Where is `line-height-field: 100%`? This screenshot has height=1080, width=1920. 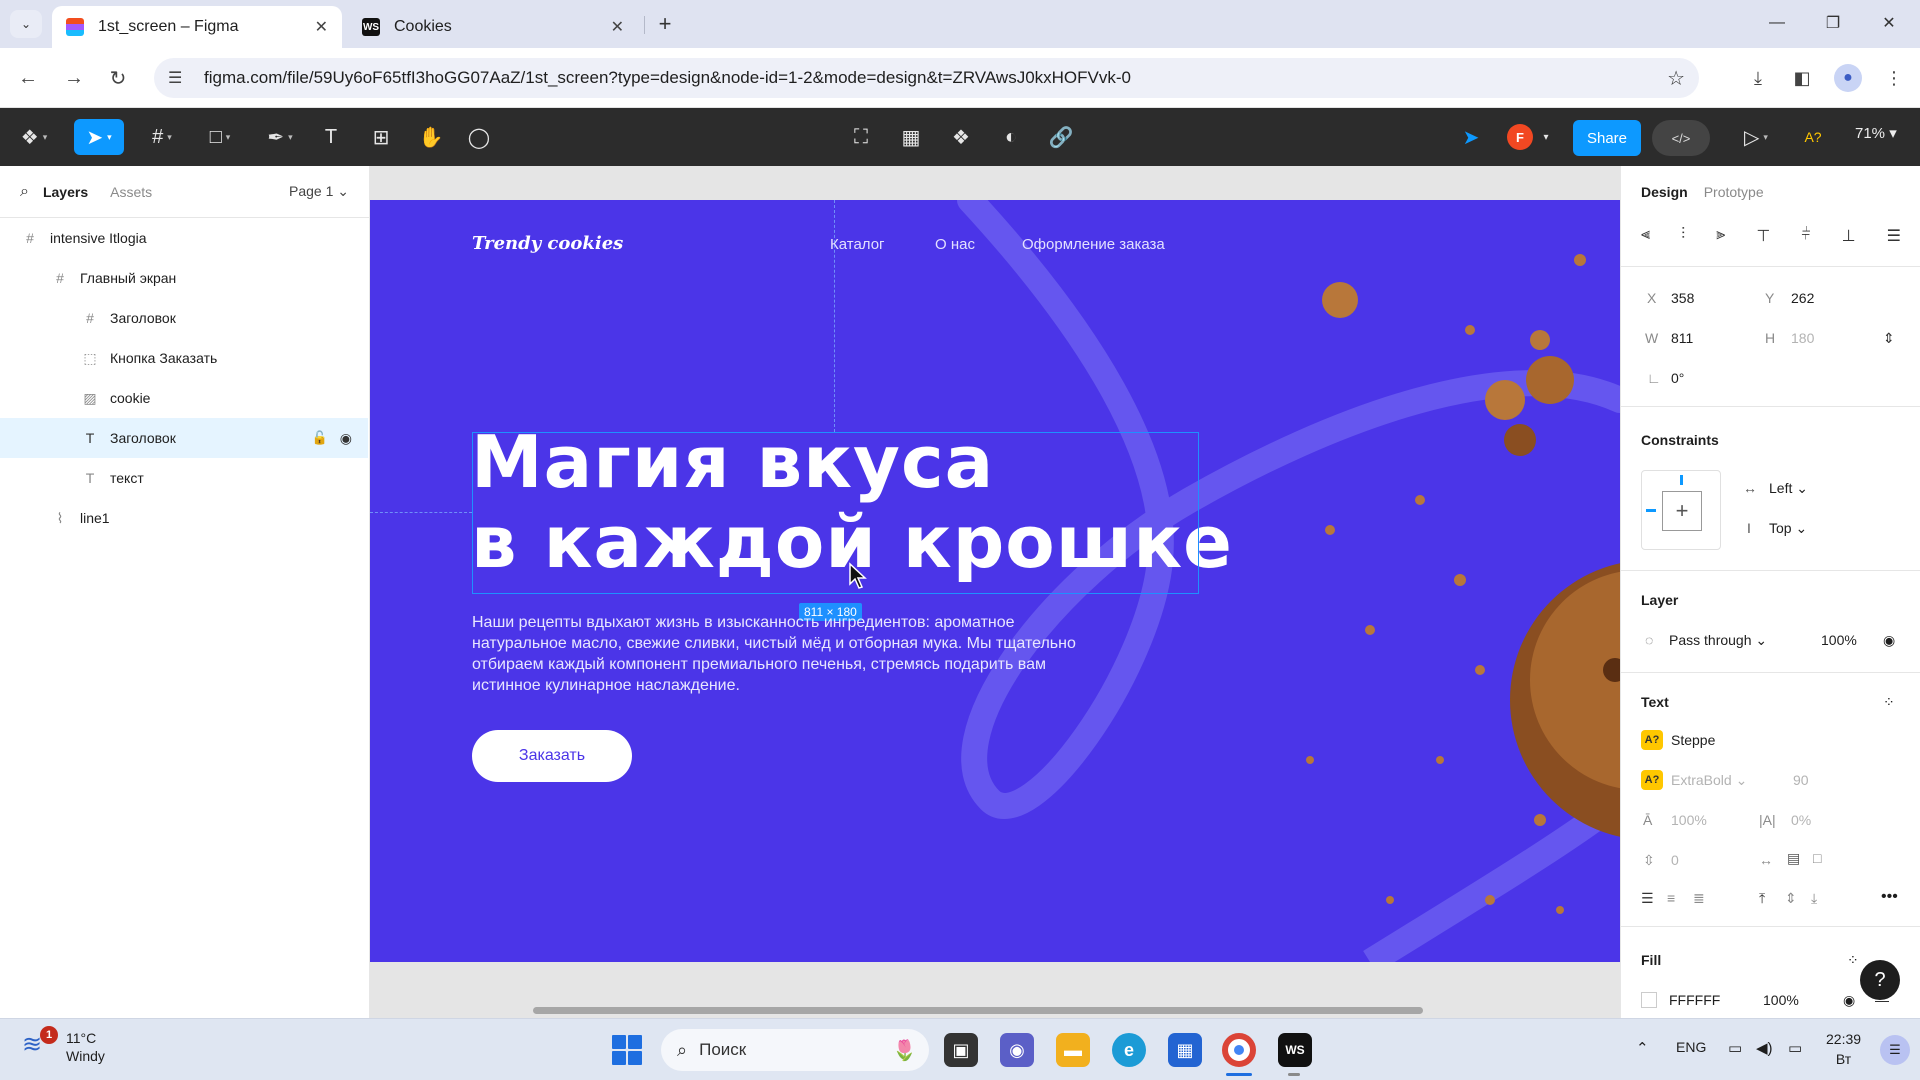
line-height-field: 100% is located at coordinates (1689, 820).